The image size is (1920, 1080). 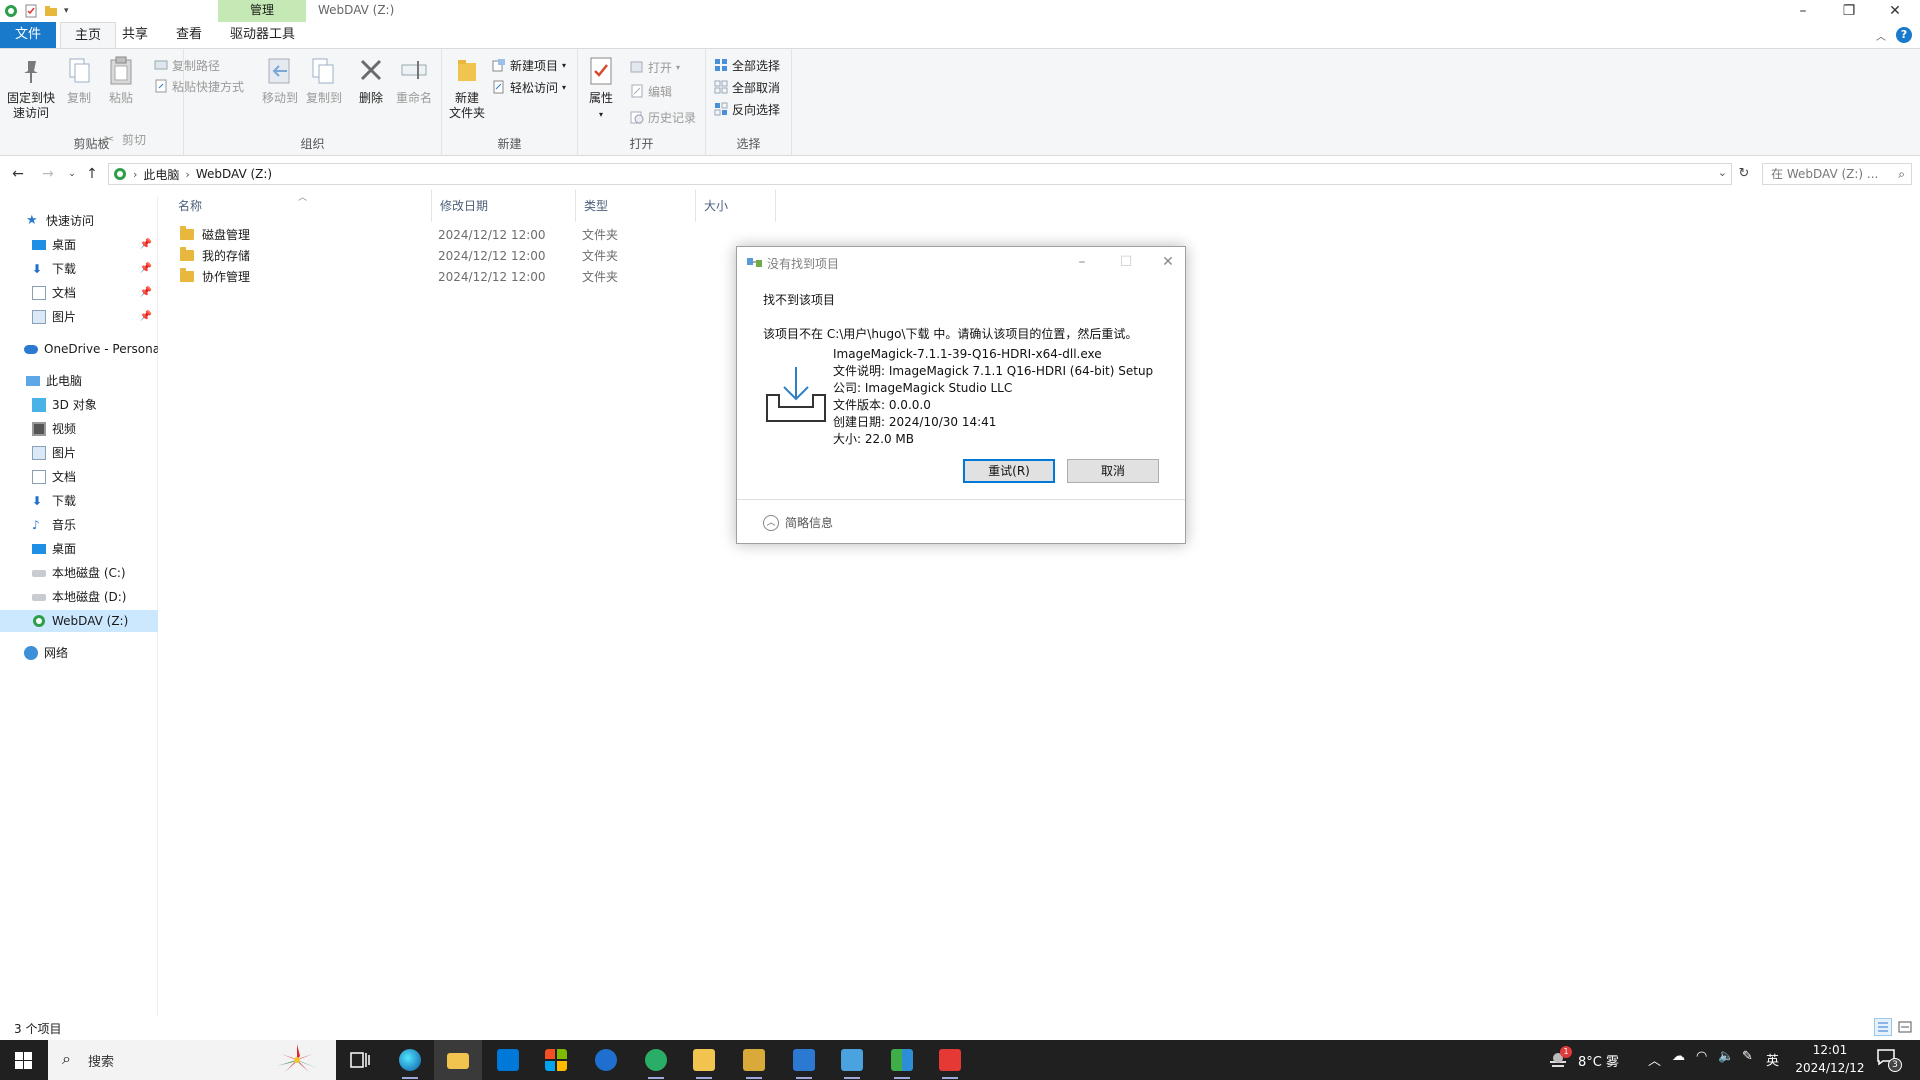 What do you see at coordinates (79, 269) in the screenshot?
I see `nav-quick-downloads: ⬇ 下载 📌` at bounding box center [79, 269].